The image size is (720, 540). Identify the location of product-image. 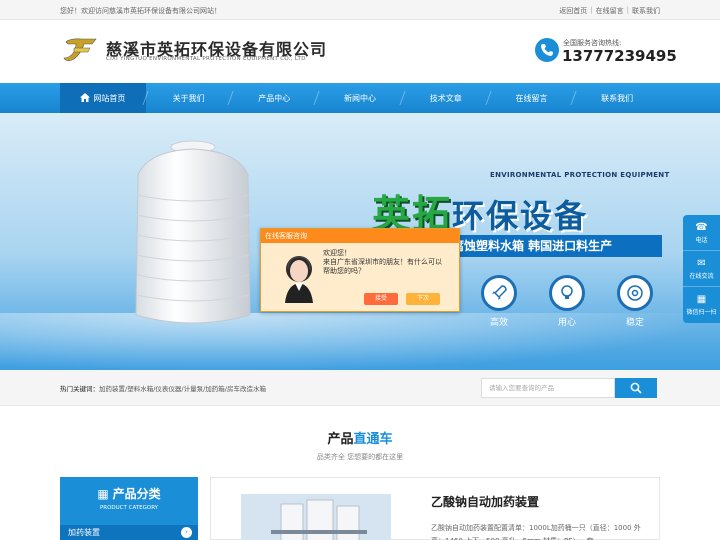
(316, 517).